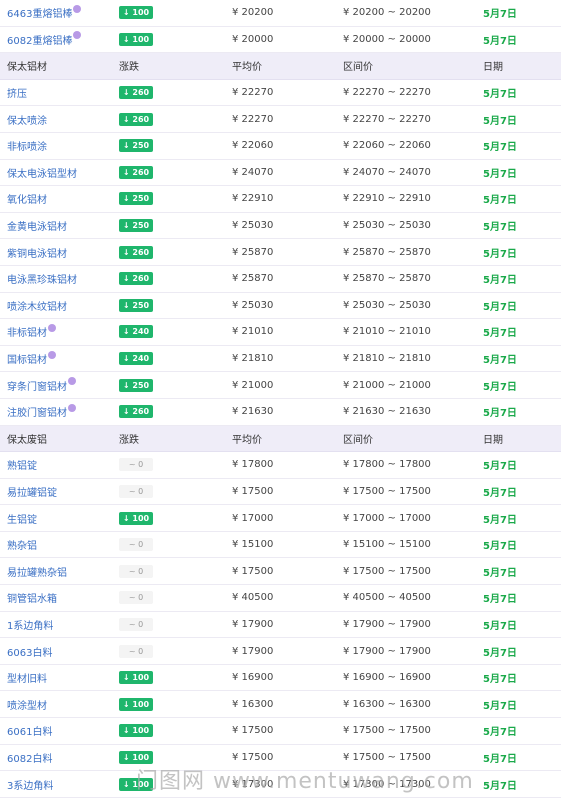 The height and width of the screenshot is (800, 561). Describe the element at coordinates (27, 198) in the screenshot. I see `item-name-link: 氧化铝材` at that location.